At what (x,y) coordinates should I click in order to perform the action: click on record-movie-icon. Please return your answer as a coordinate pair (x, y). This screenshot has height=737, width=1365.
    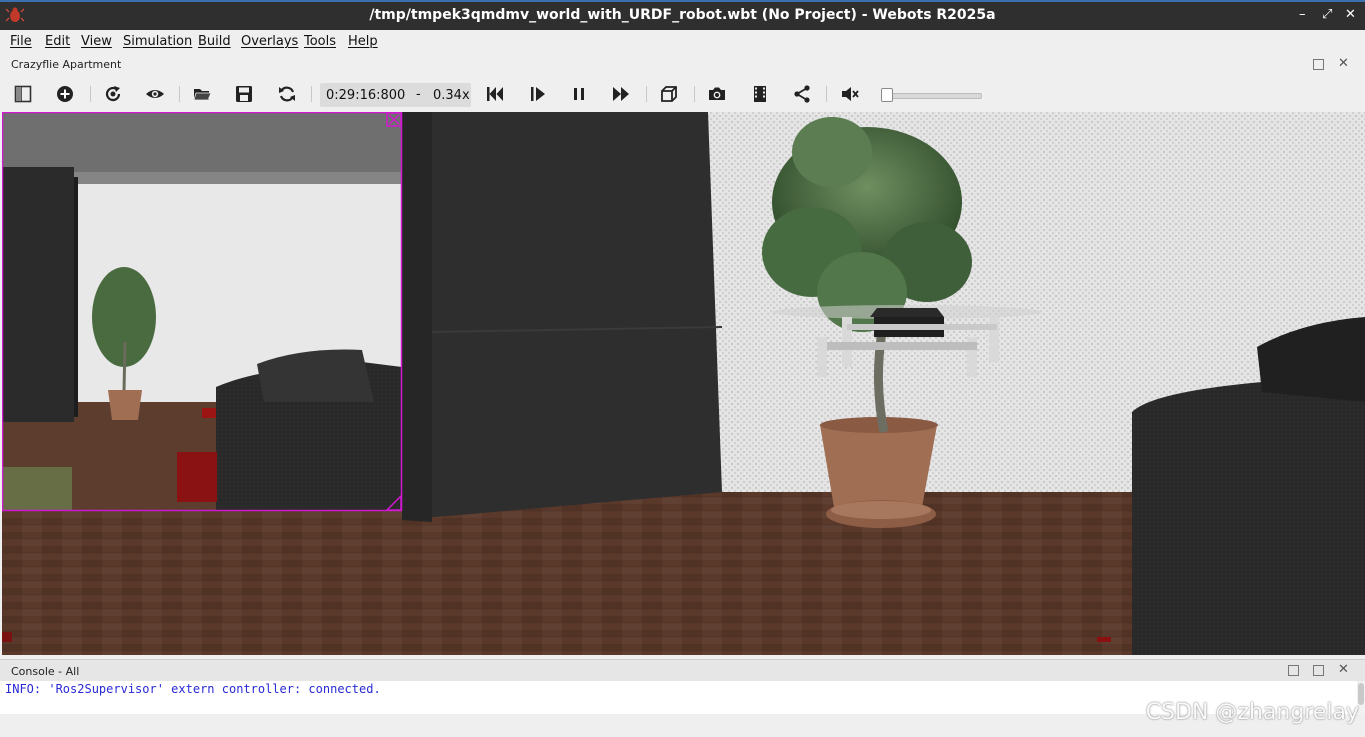
    Looking at the image, I should click on (760, 94).